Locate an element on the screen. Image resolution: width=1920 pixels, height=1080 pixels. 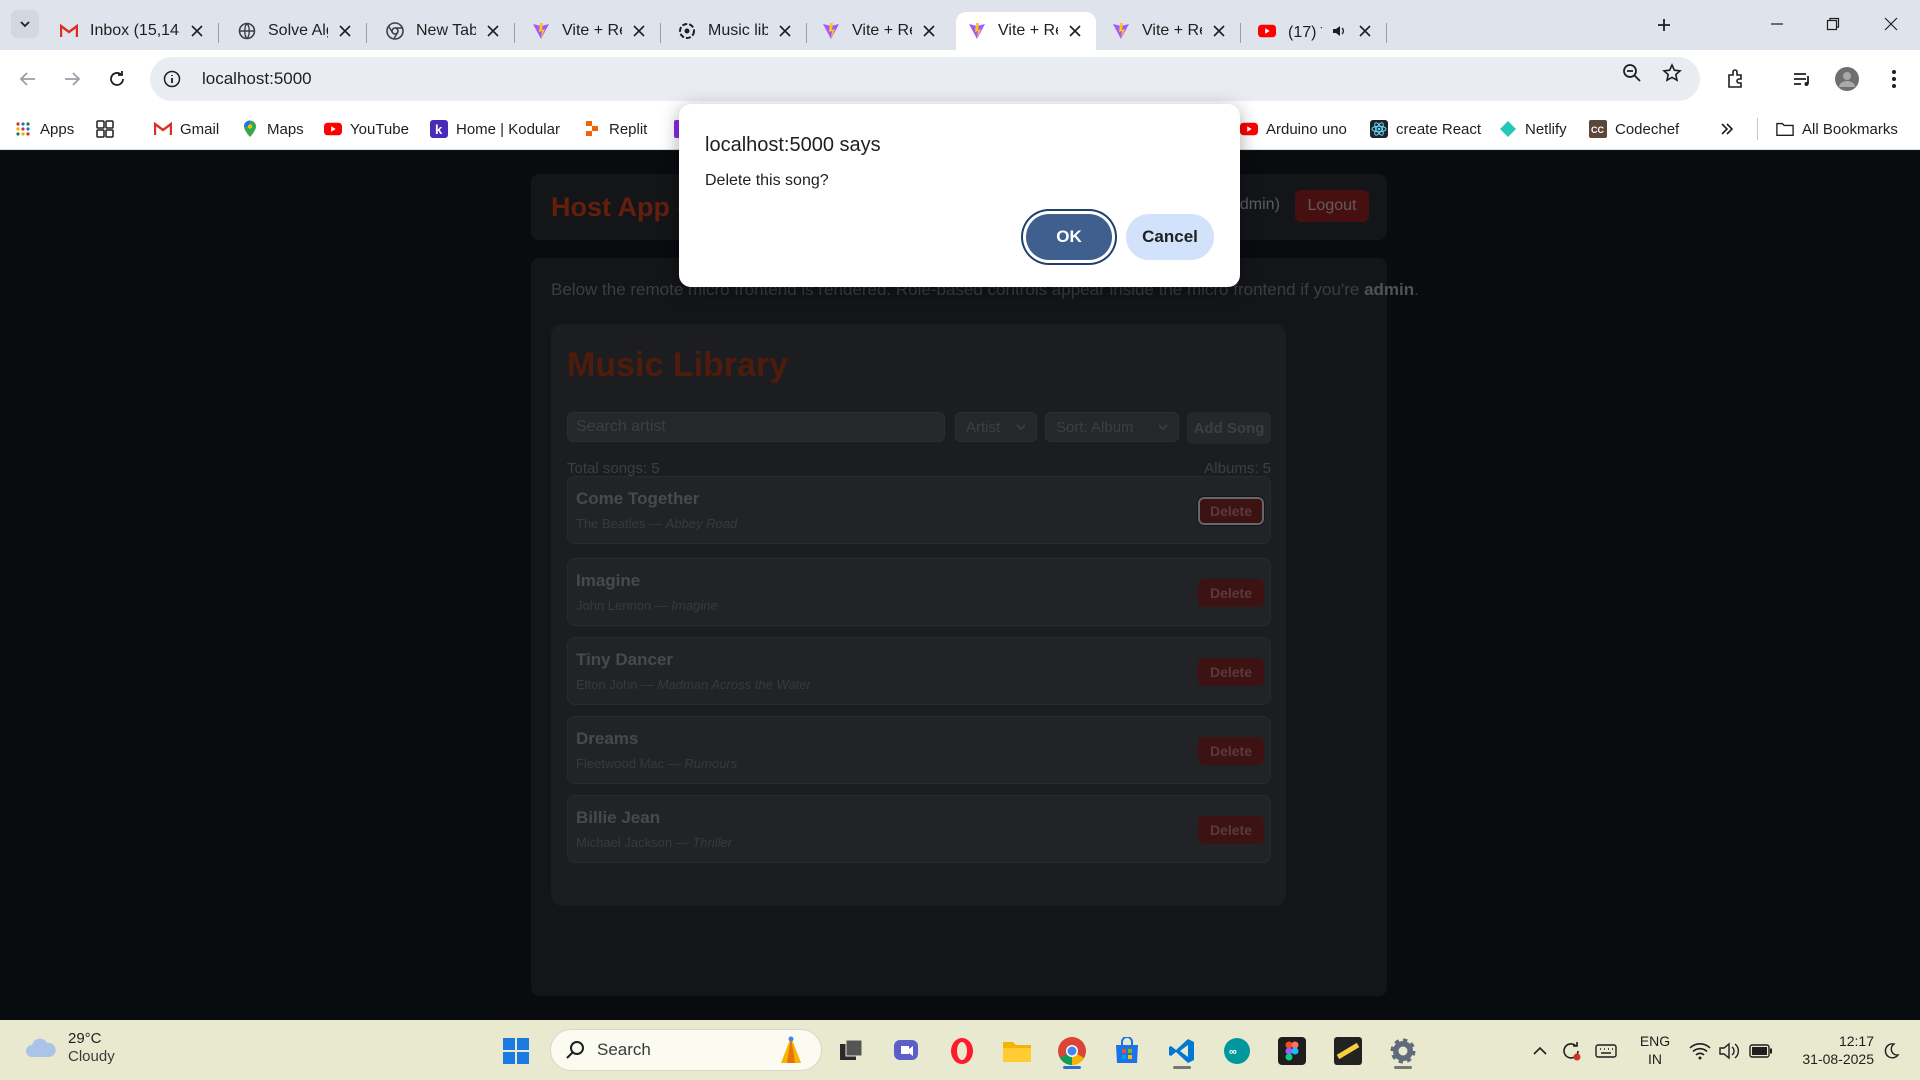
browser-tab: (17) पवन is located at coordinates (1316, 31).